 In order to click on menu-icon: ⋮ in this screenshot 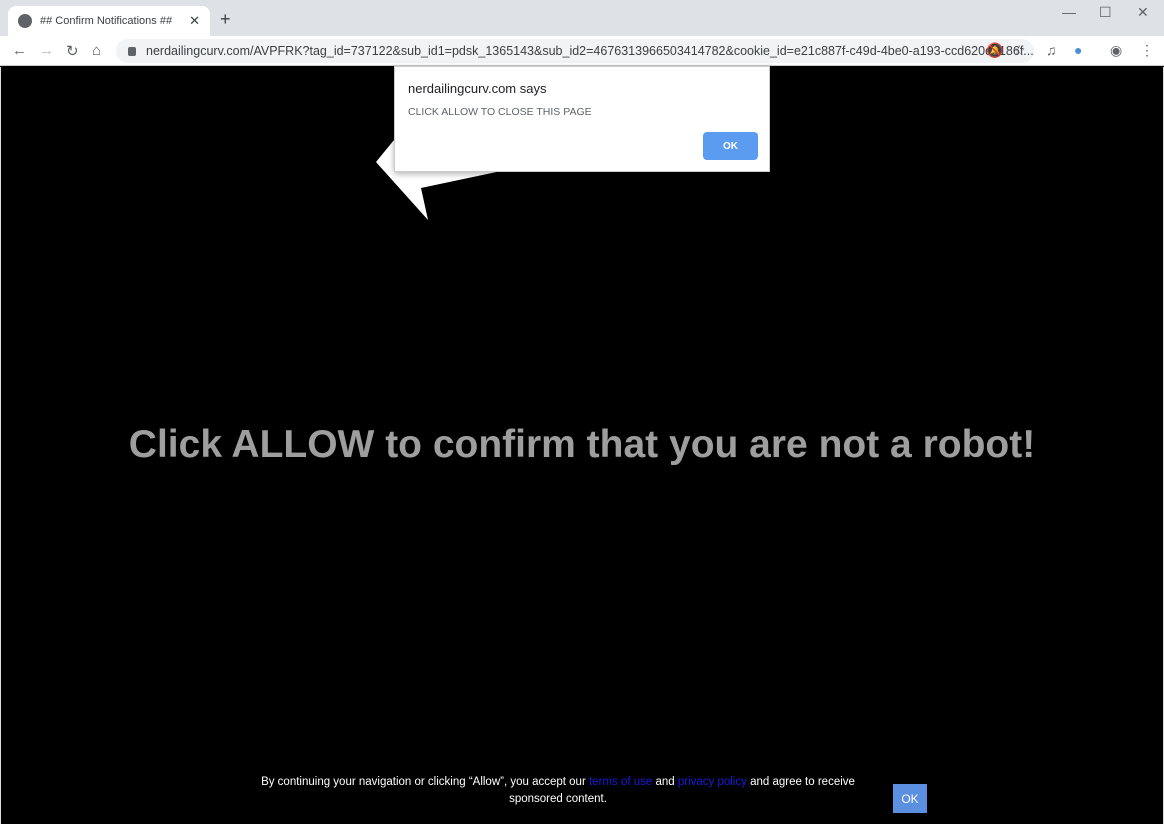, I will do `click(1147, 50)`.